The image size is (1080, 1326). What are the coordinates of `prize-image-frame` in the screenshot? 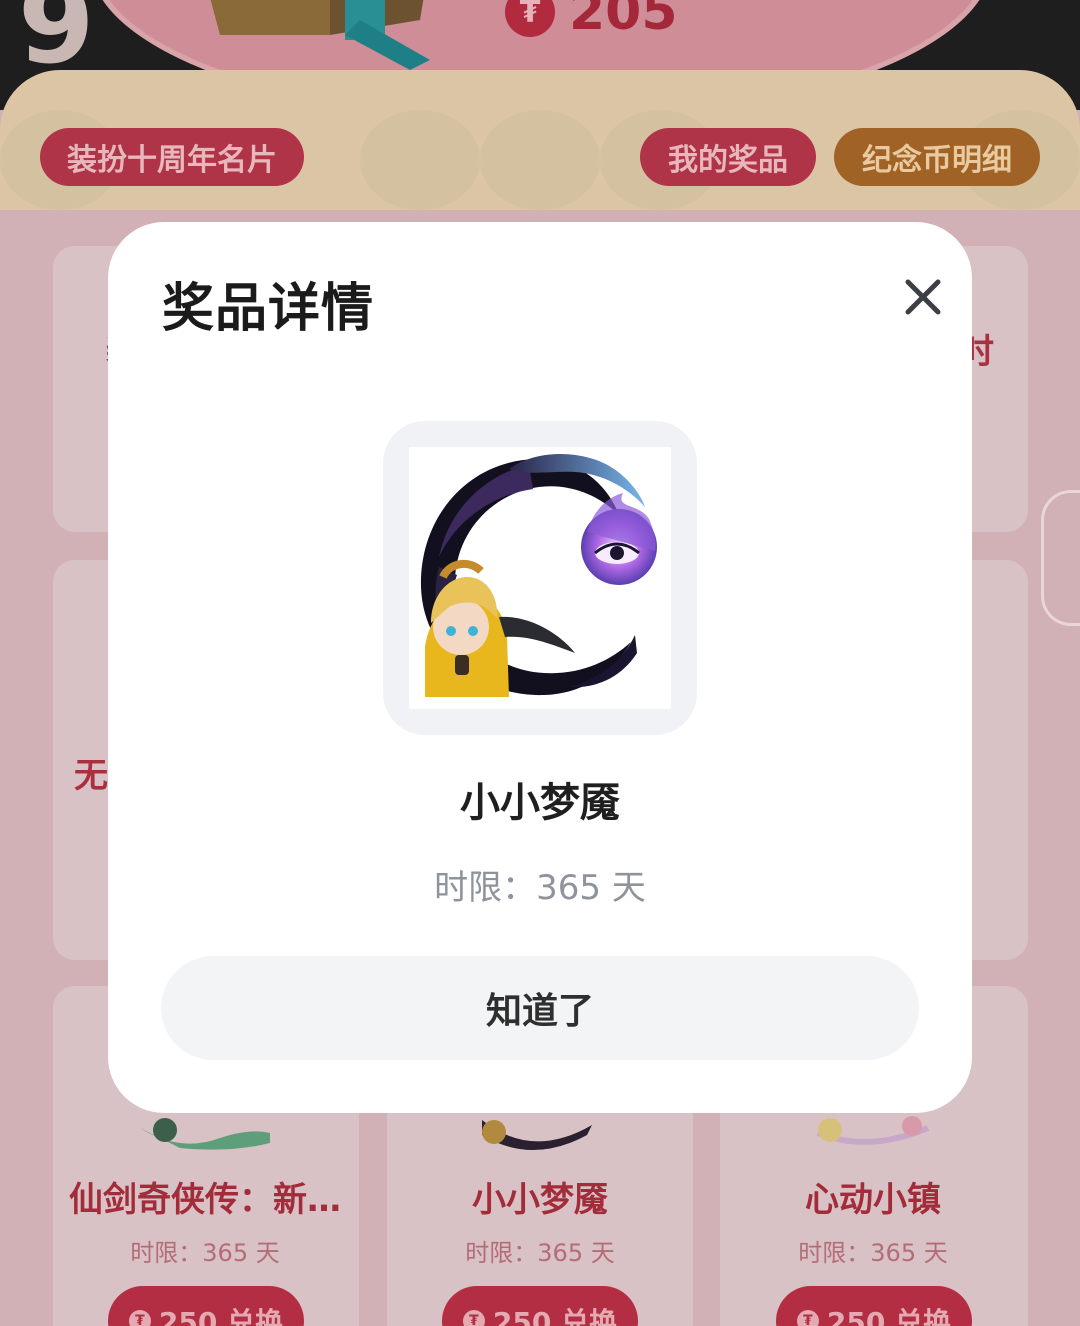 It's located at (540, 578).